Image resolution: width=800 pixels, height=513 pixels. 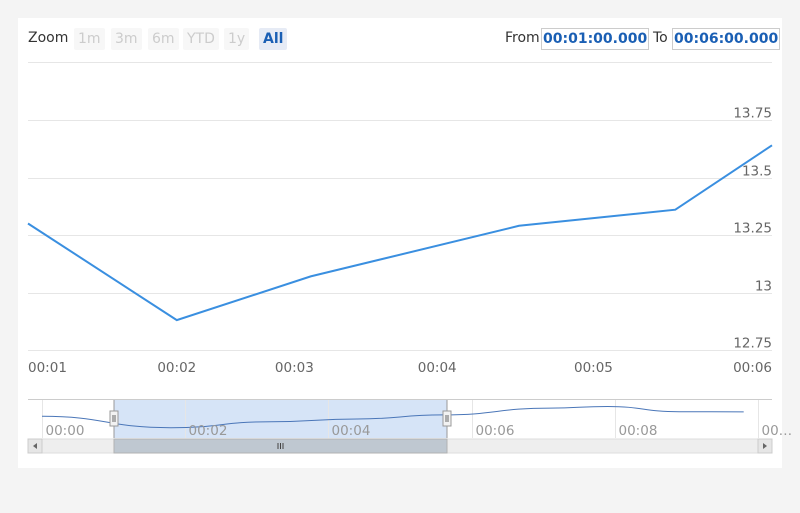 I want to click on x-tick-label: 00:05, so click(x=593, y=368).